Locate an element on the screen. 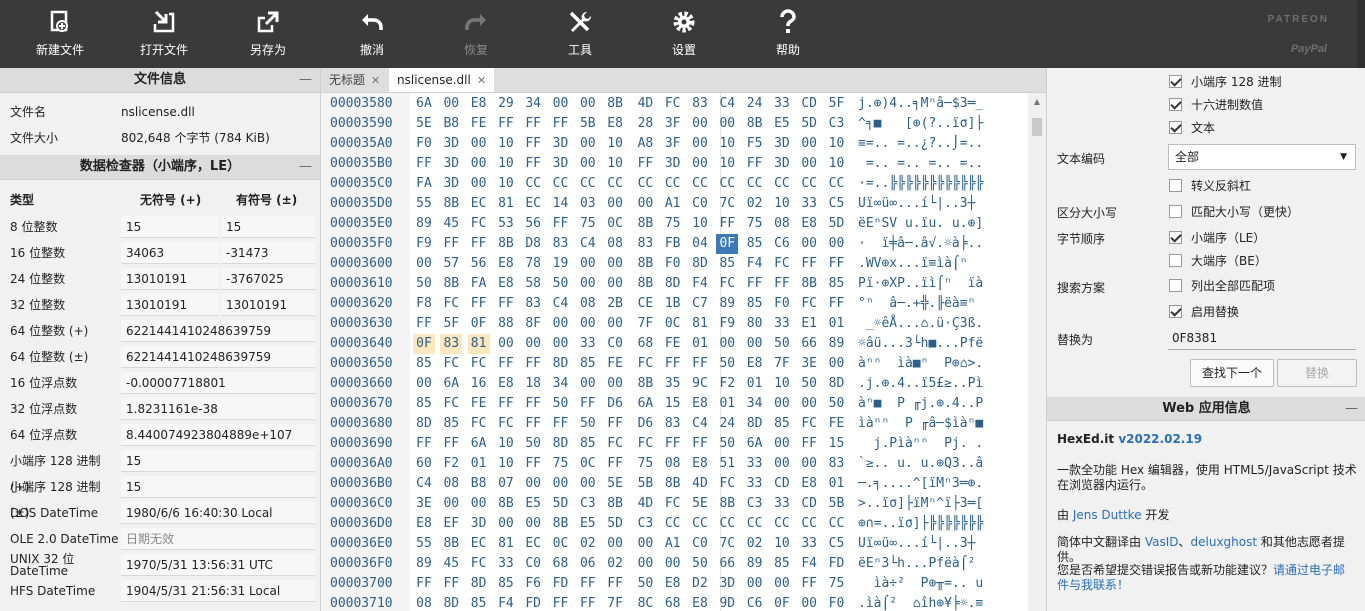  hex-byte: EF is located at coordinates (451, 524).